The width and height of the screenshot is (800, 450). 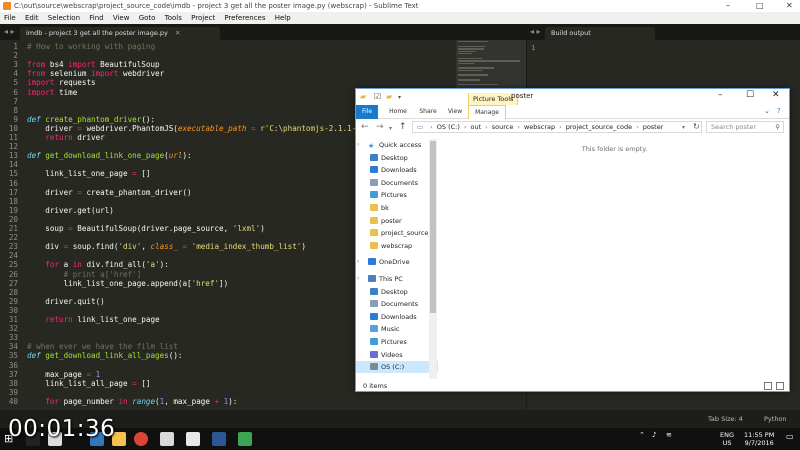 I want to click on menu-tools: Tools, so click(x=173, y=18).